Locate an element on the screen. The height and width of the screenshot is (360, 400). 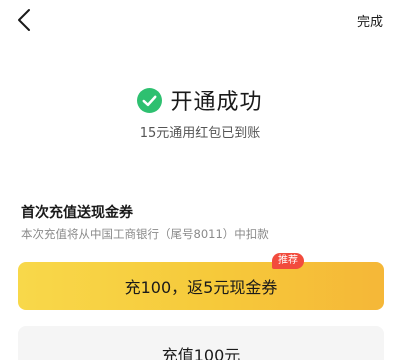
success-subtitle: 15元通用红包已到账 is located at coordinates (200, 133).